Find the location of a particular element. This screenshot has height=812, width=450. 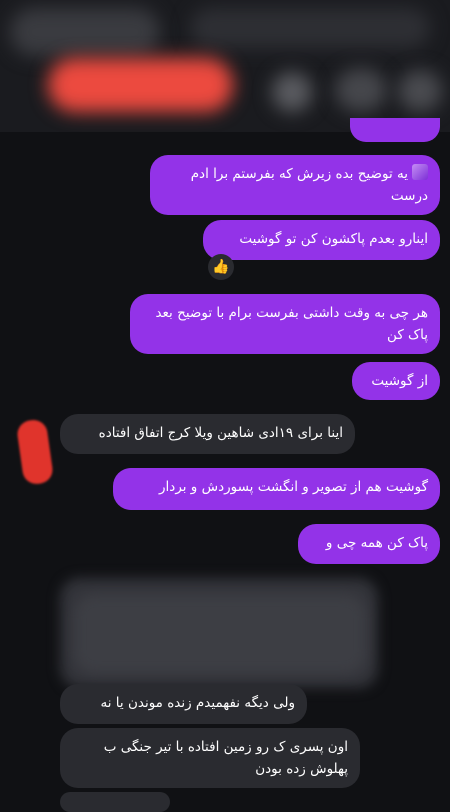

message-incoming: ولی دیگه نفهمیدم زنده موندن یا نه is located at coordinates (183, 704).